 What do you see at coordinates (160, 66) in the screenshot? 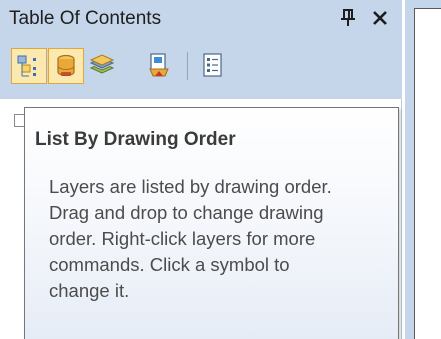
I see `list-by-selection-button` at bounding box center [160, 66].